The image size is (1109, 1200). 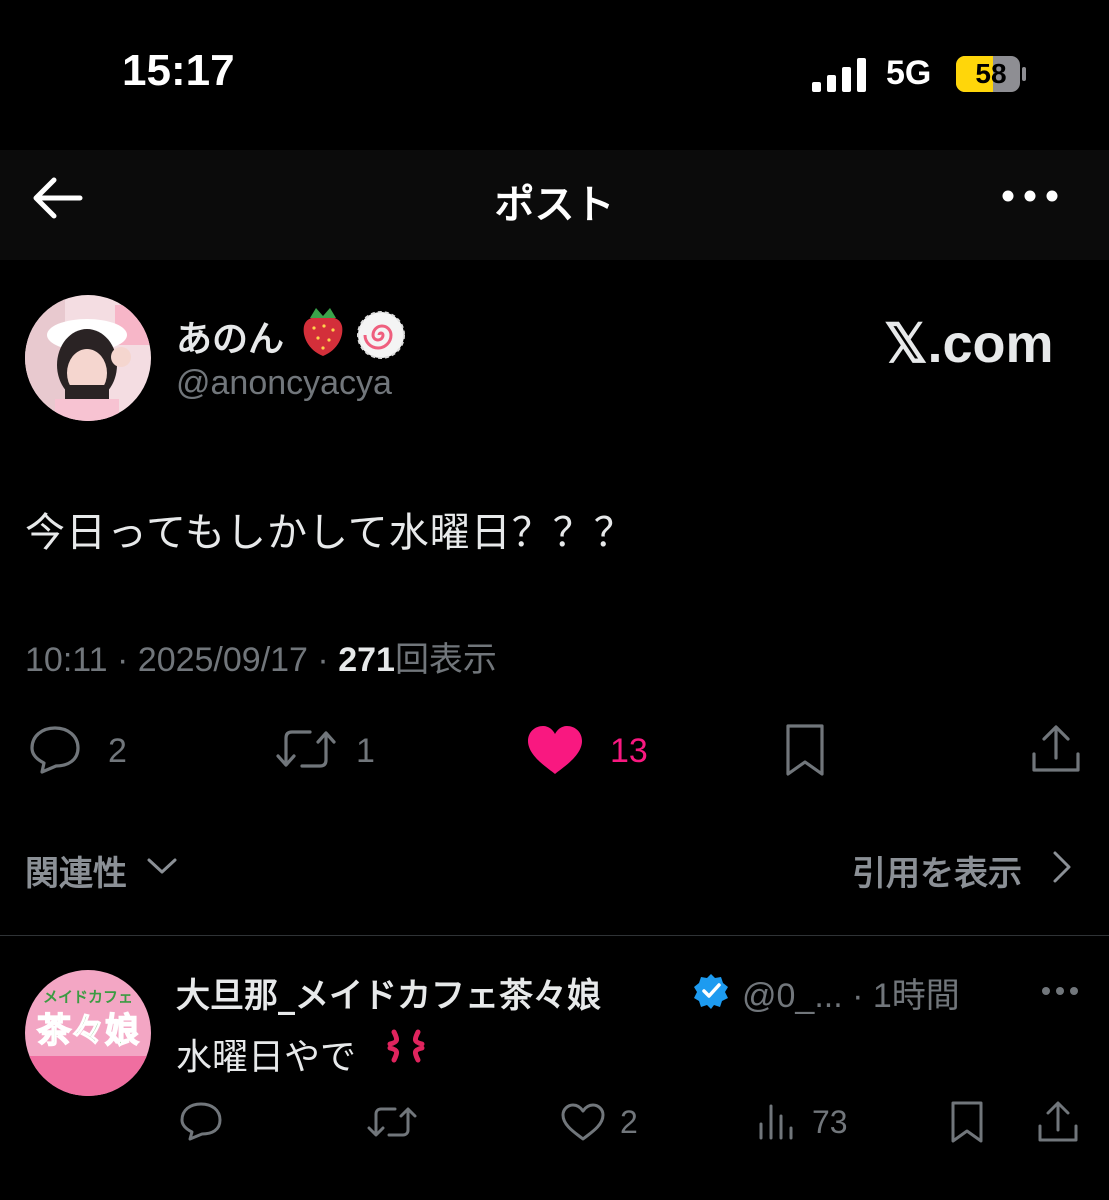 What do you see at coordinates (991, 73) in the screenshot?
I see `battery-level: 58` at bounding box center [991, 73].